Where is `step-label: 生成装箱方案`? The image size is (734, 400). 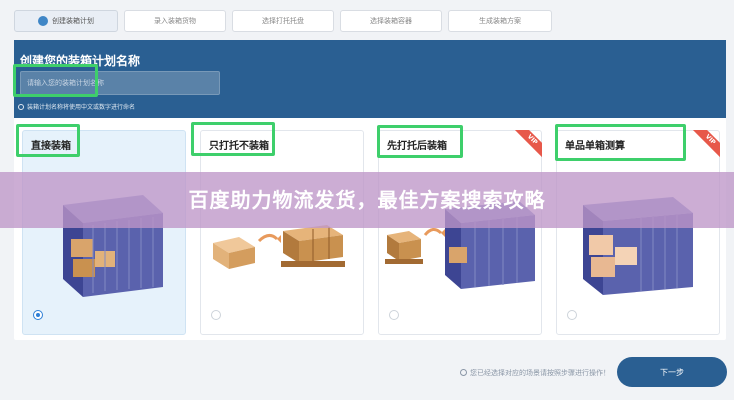 step-label: 生成装箱方案 is located at coordinates (500, 21).